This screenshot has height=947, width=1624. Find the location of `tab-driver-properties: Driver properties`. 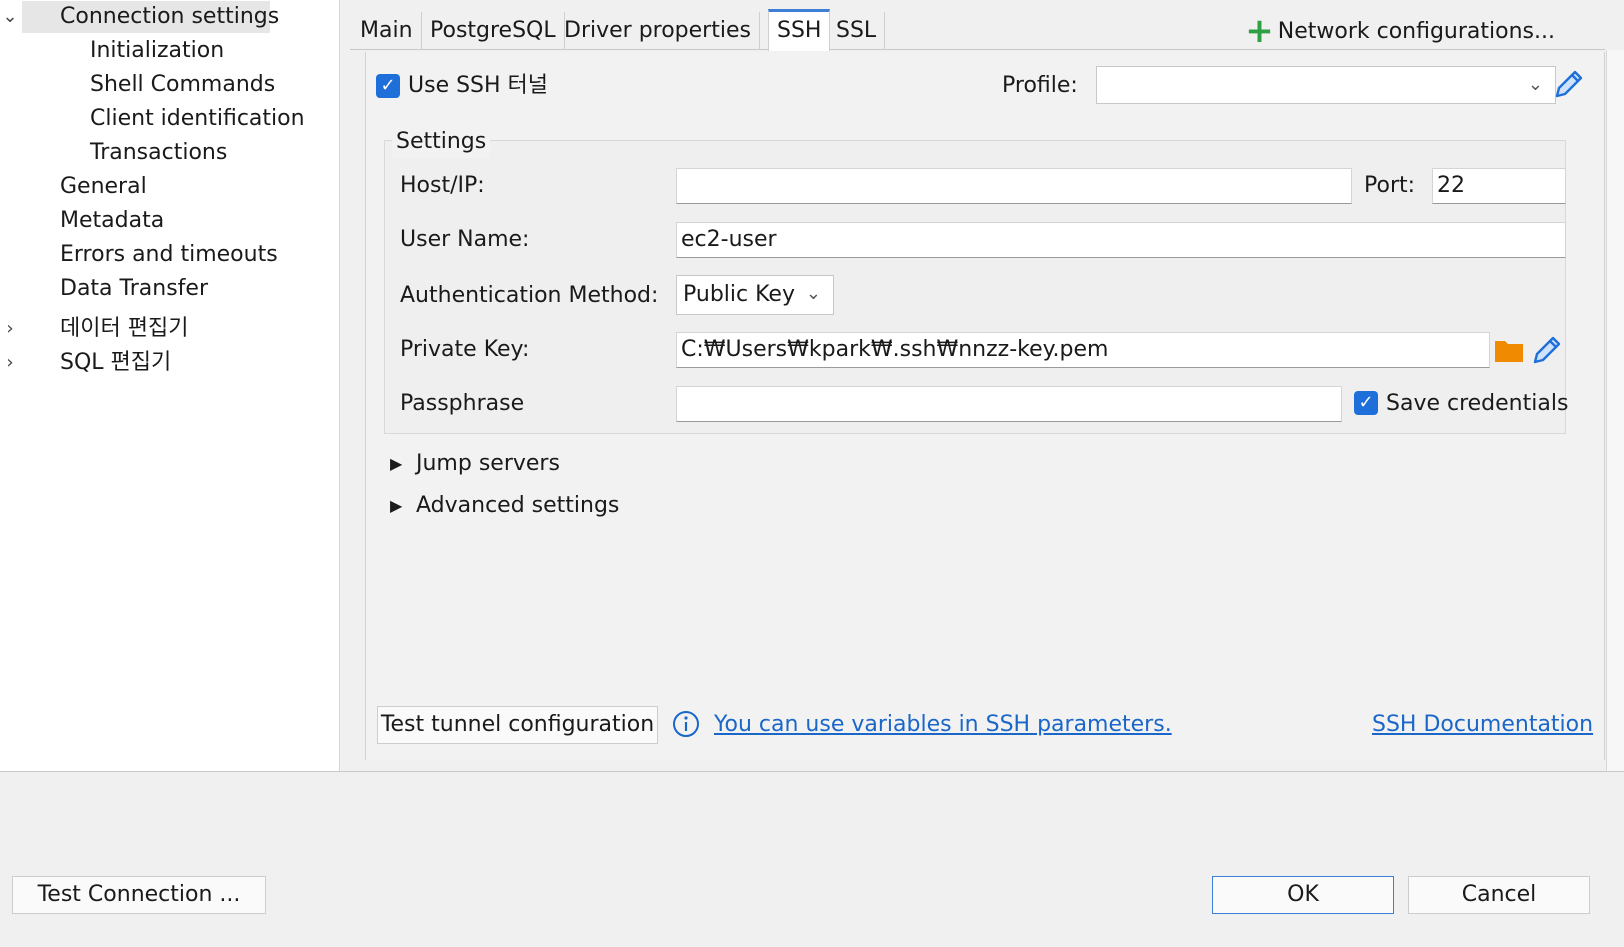

tab-driver-properties: Driver properties is located at coordinates (658, 31).